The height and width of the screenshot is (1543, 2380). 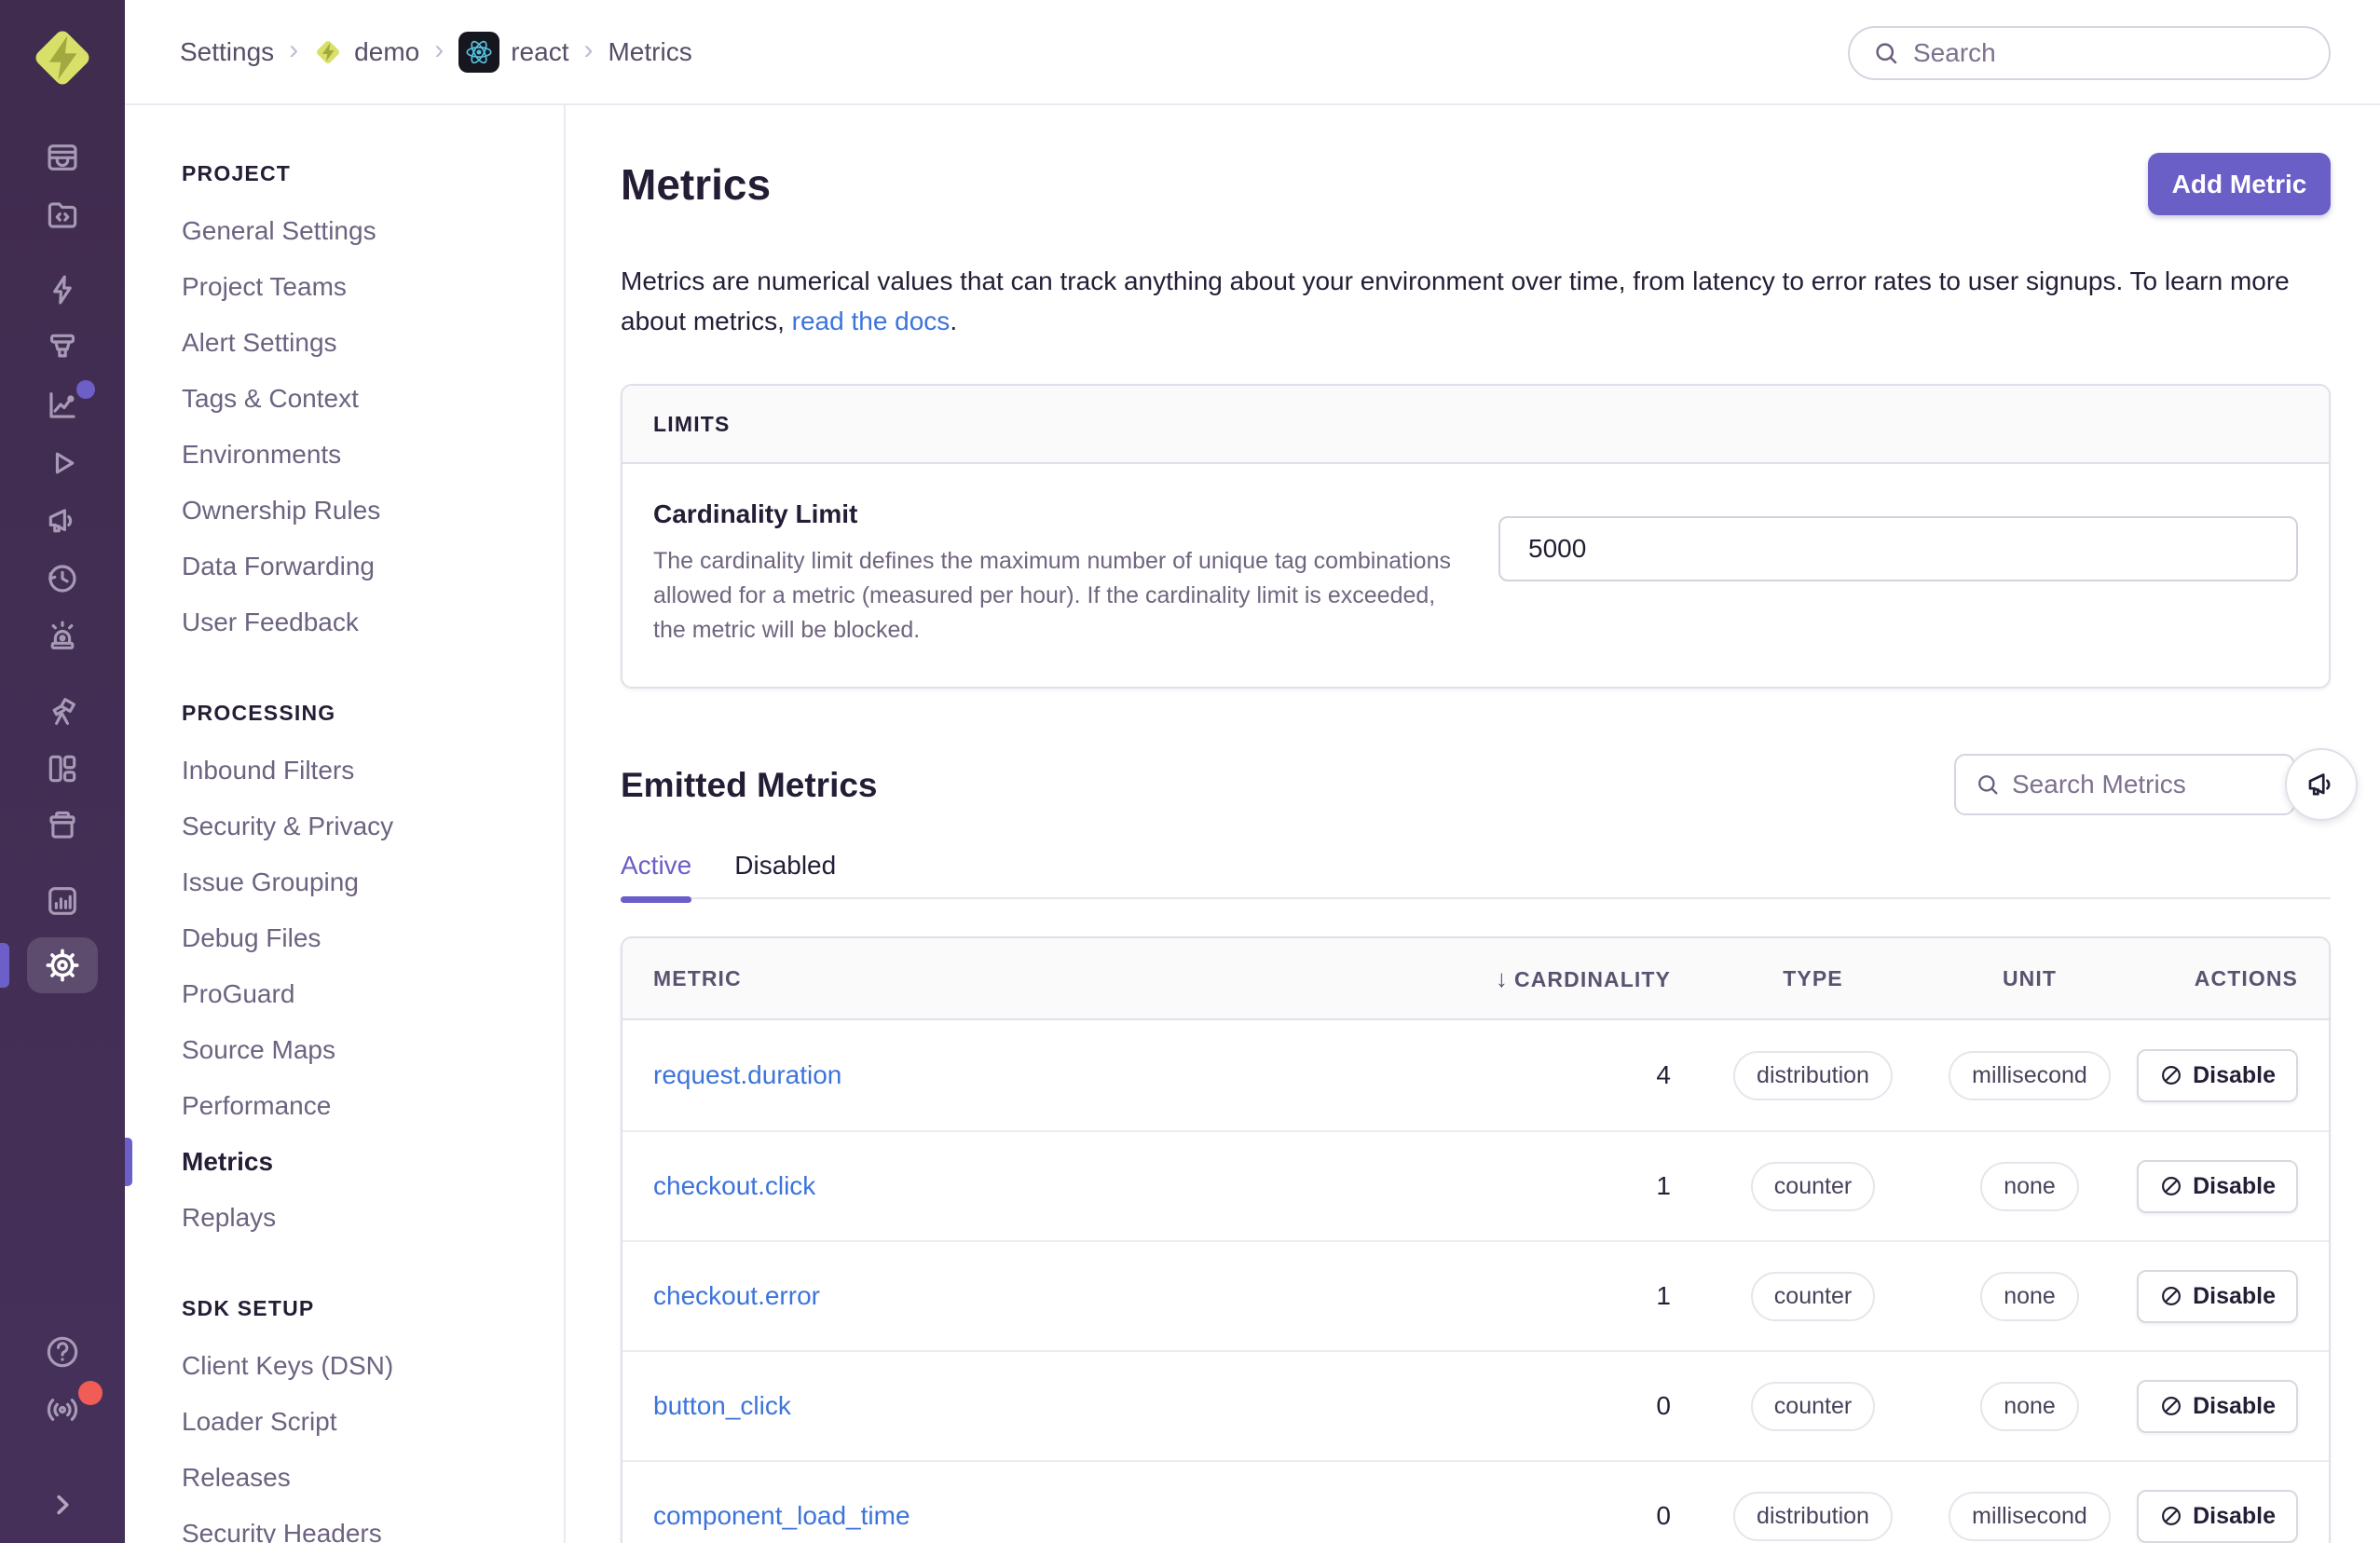 What do you see at coordinates (734, 1186) in the screenshot?
I see `metric-name-link: checkout.click` at bounding box center [734, 1186].